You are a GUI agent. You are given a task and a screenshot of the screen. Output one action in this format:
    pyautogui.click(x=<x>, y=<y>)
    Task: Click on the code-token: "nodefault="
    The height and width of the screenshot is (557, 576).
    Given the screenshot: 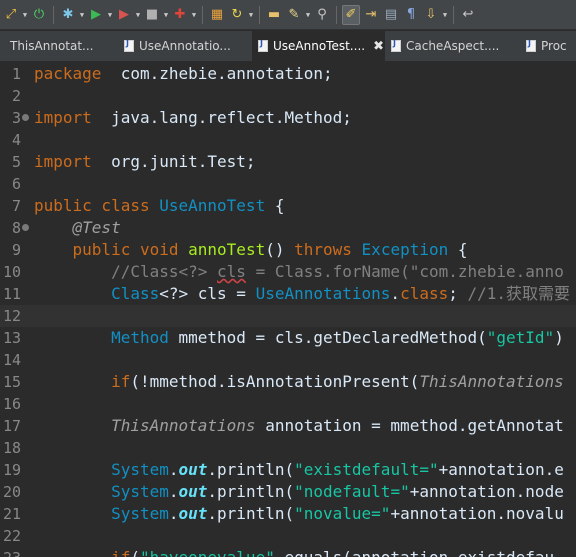 What is the action you would take?
    pyautogui.click(x=352, y=491)
    